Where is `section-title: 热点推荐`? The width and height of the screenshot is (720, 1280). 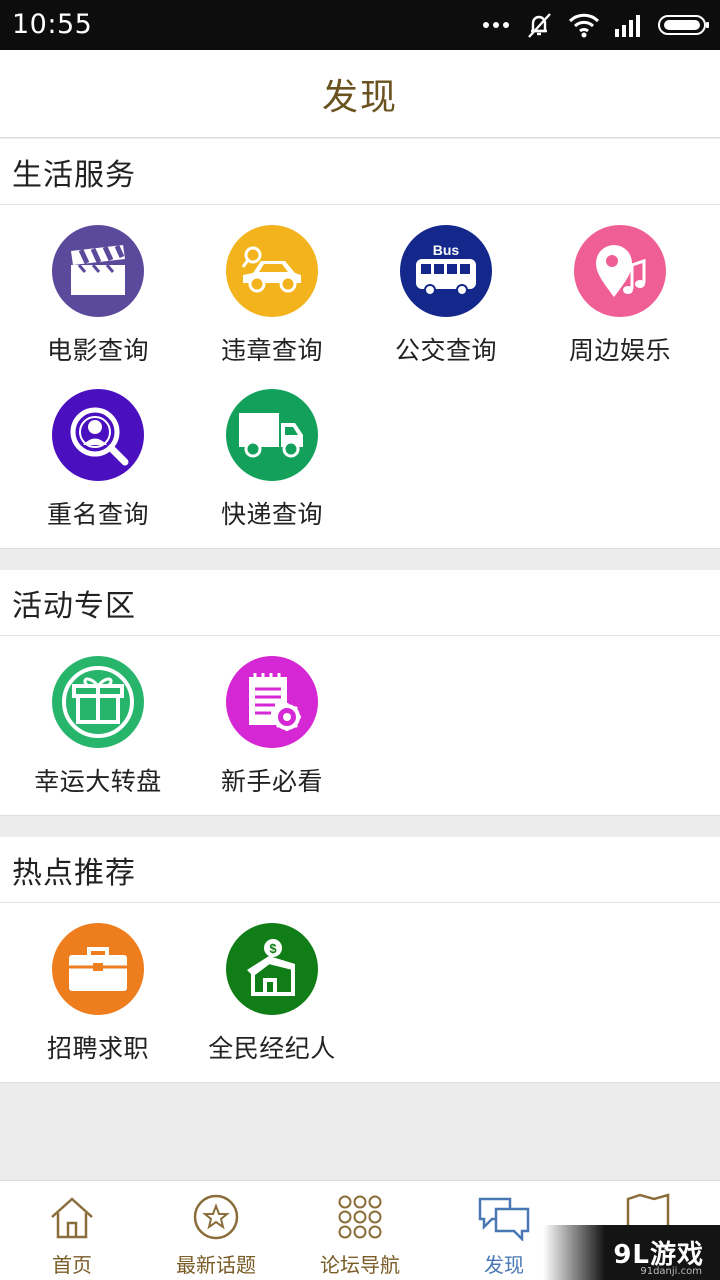
section-title: 热点推荐 is located at coordinates (360, 870).